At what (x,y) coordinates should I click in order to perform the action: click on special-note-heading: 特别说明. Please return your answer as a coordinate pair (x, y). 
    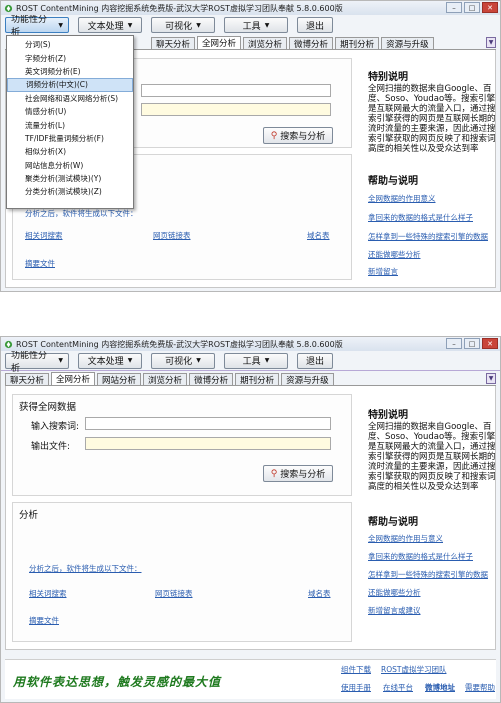
    Looking at the image, I should click on (388, 415).